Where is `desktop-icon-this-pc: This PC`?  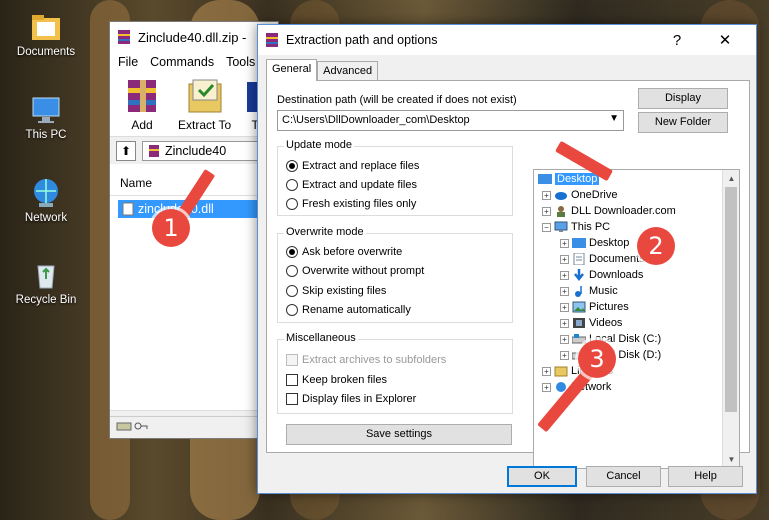 desktop-icon-this-pc: This PC is located at coordinates (46, 117).